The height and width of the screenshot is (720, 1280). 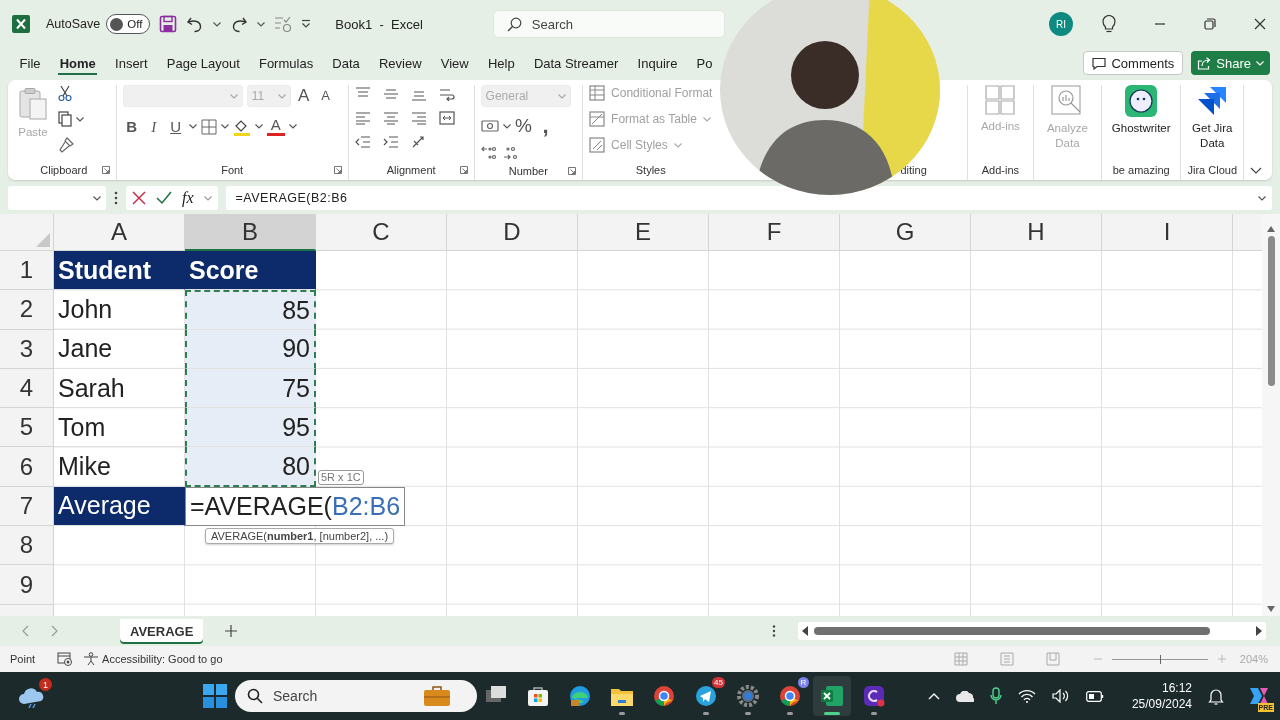 What do you see at coordinates (455, 63) in the screenshot?
I see `ribbon-tab: View` at bounding box center [455, 63].